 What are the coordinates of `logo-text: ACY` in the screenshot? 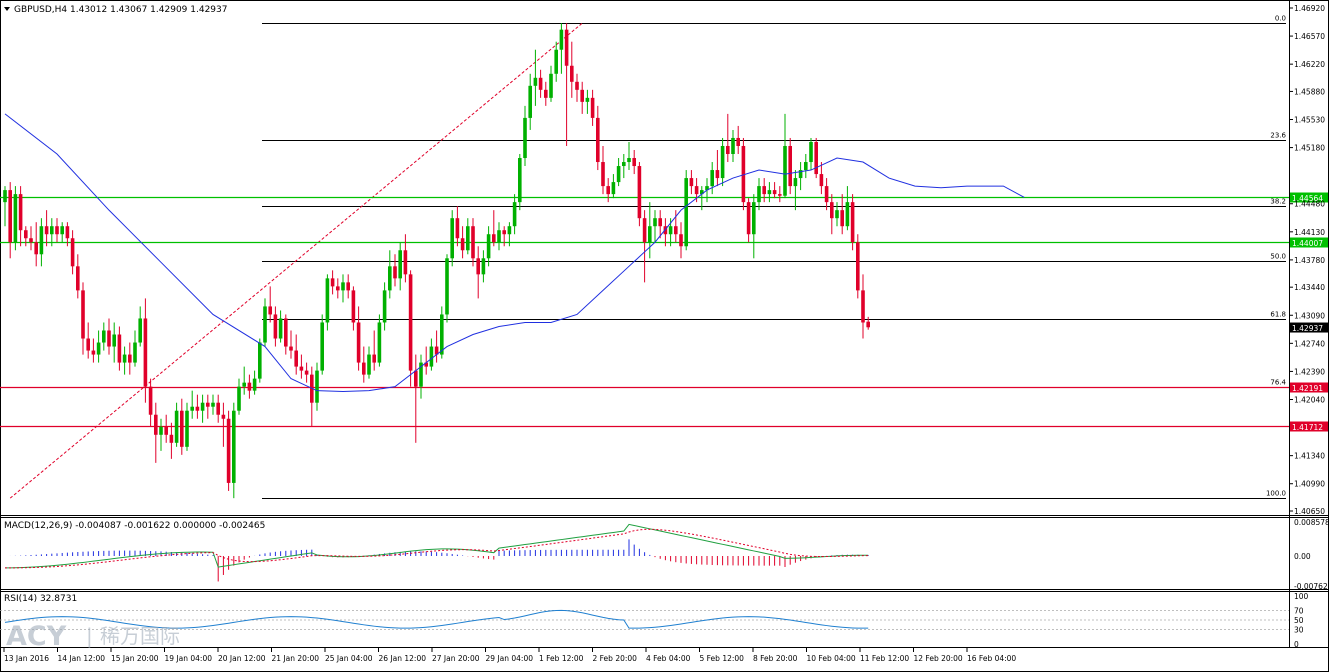 It's located at (36, 636).